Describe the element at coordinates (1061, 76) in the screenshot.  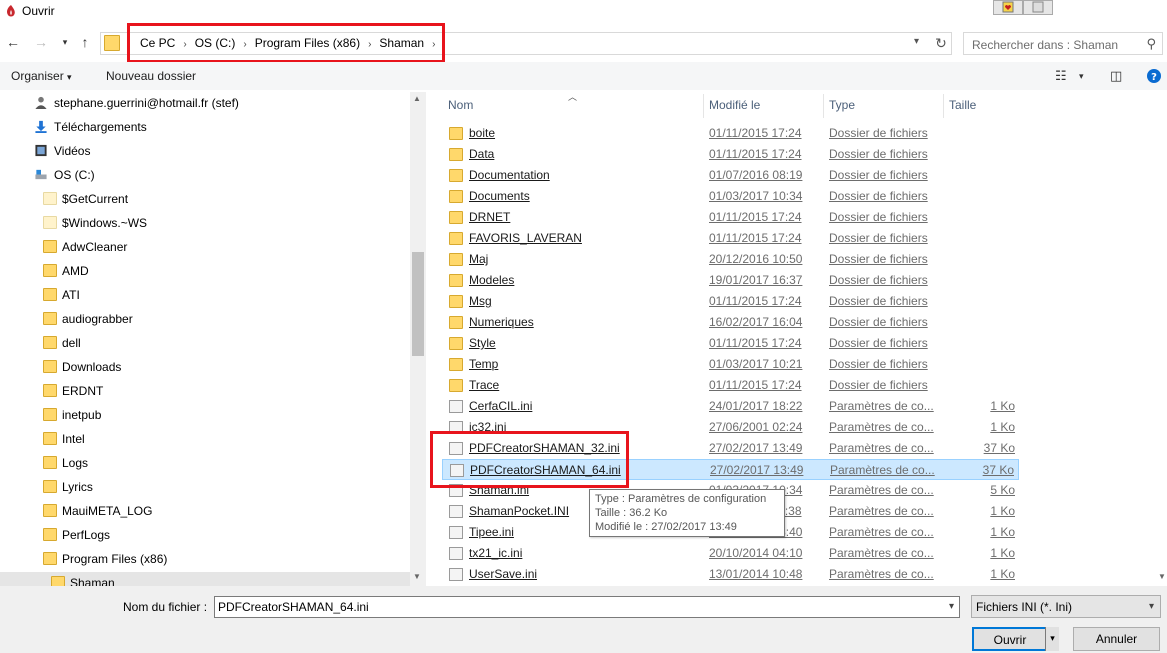
I see `view-options-icon: ☷` at that location.